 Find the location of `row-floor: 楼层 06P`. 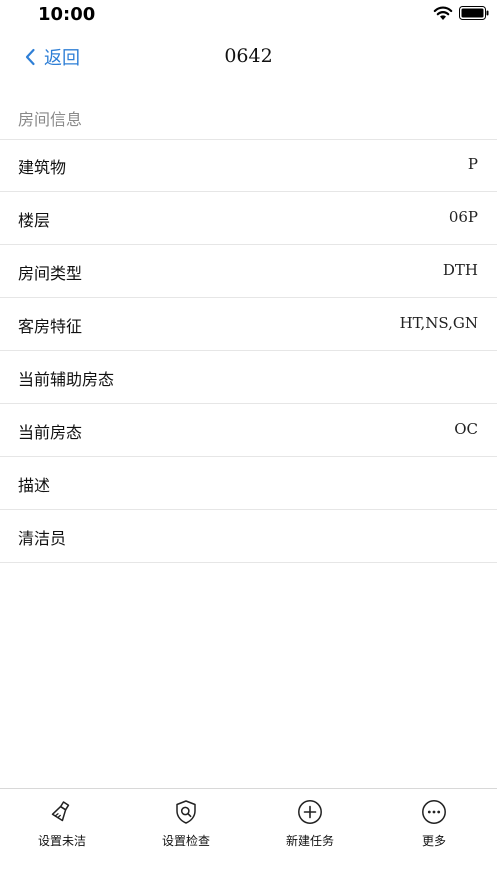

row-floor: 楼层 06P is located at coordinates (248, 218).